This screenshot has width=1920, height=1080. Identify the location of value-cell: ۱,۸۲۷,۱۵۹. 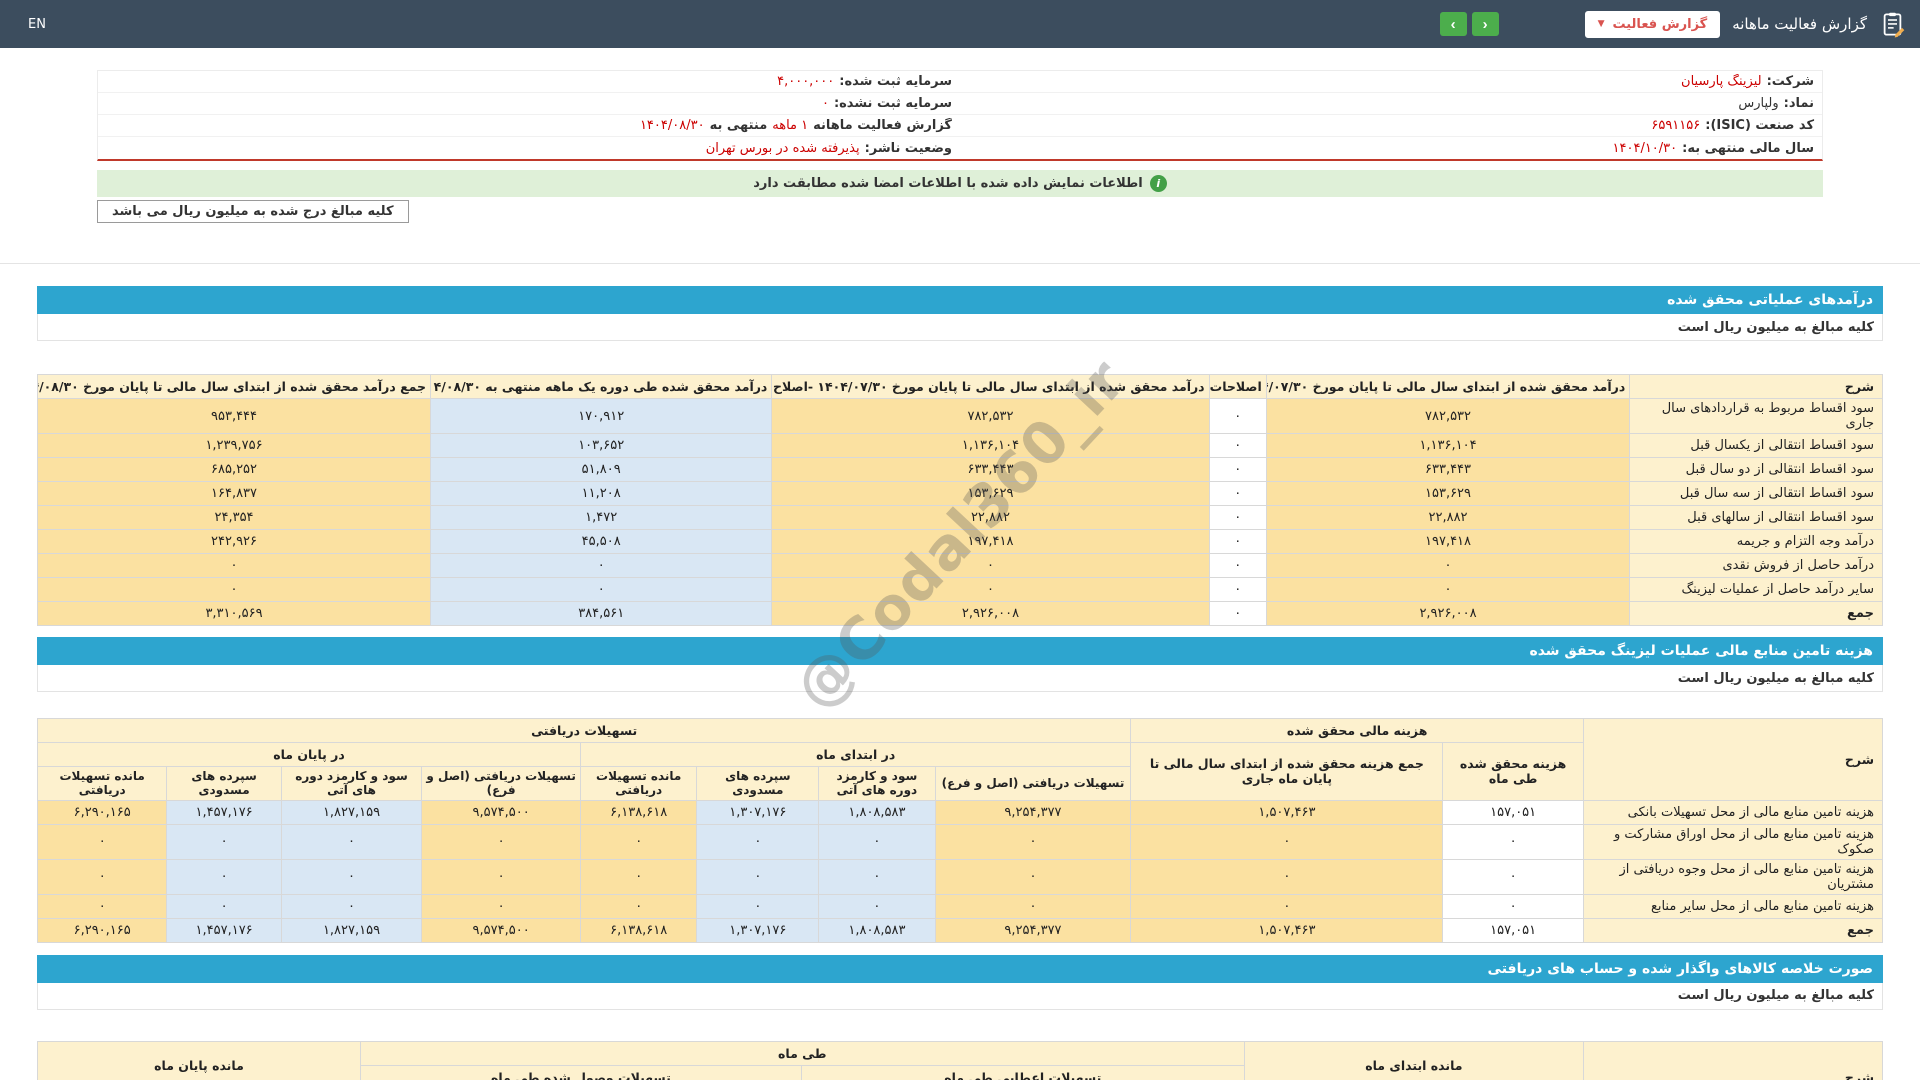
(351, 930).